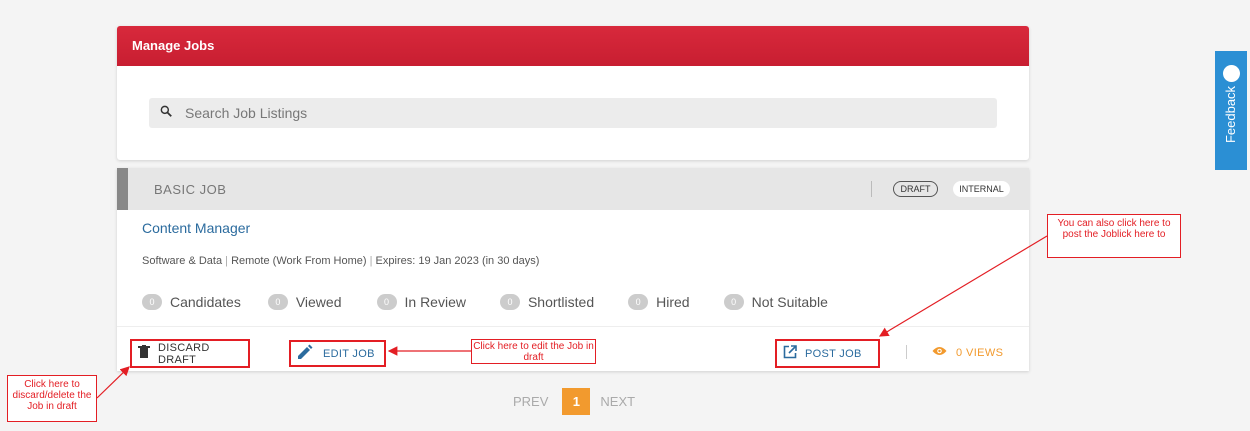 The height and width of the screenshot is (431, 1250). Describe the element at coordinates (205, 302) in the screenshot. I see `stat-label: Candidates` at that location.